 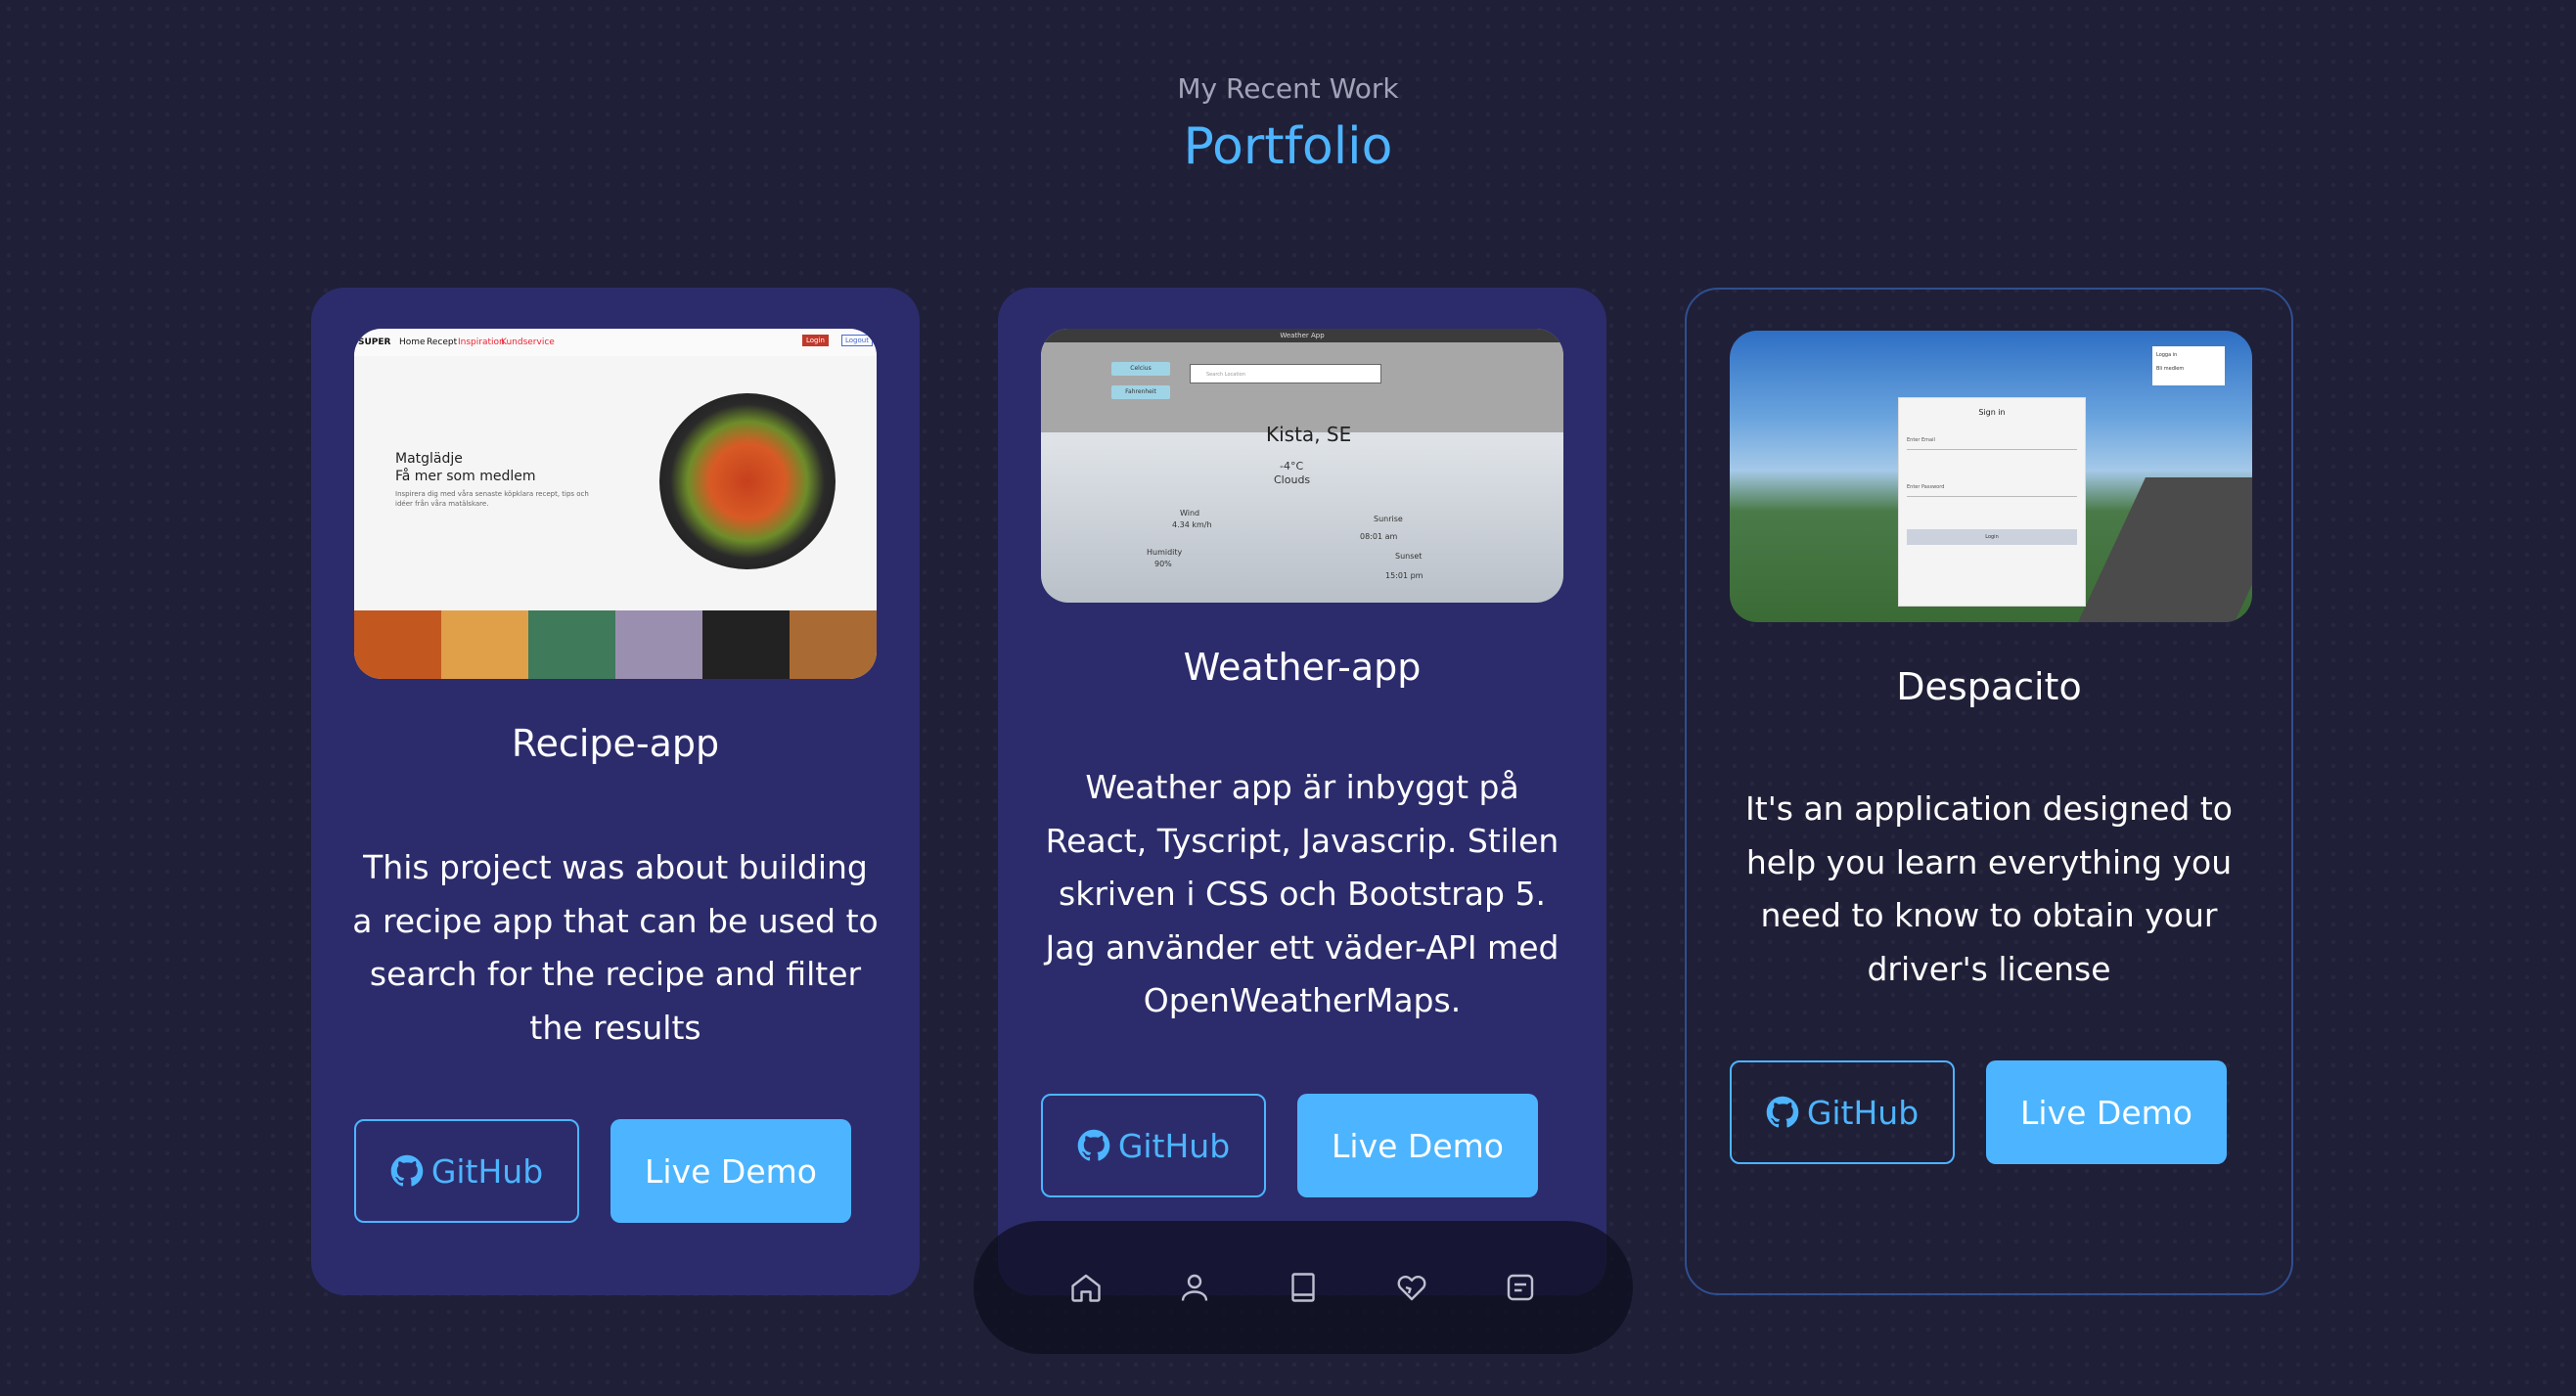 I want to click on preview-headline-1: Matglädje, so click(x=429, y=459).